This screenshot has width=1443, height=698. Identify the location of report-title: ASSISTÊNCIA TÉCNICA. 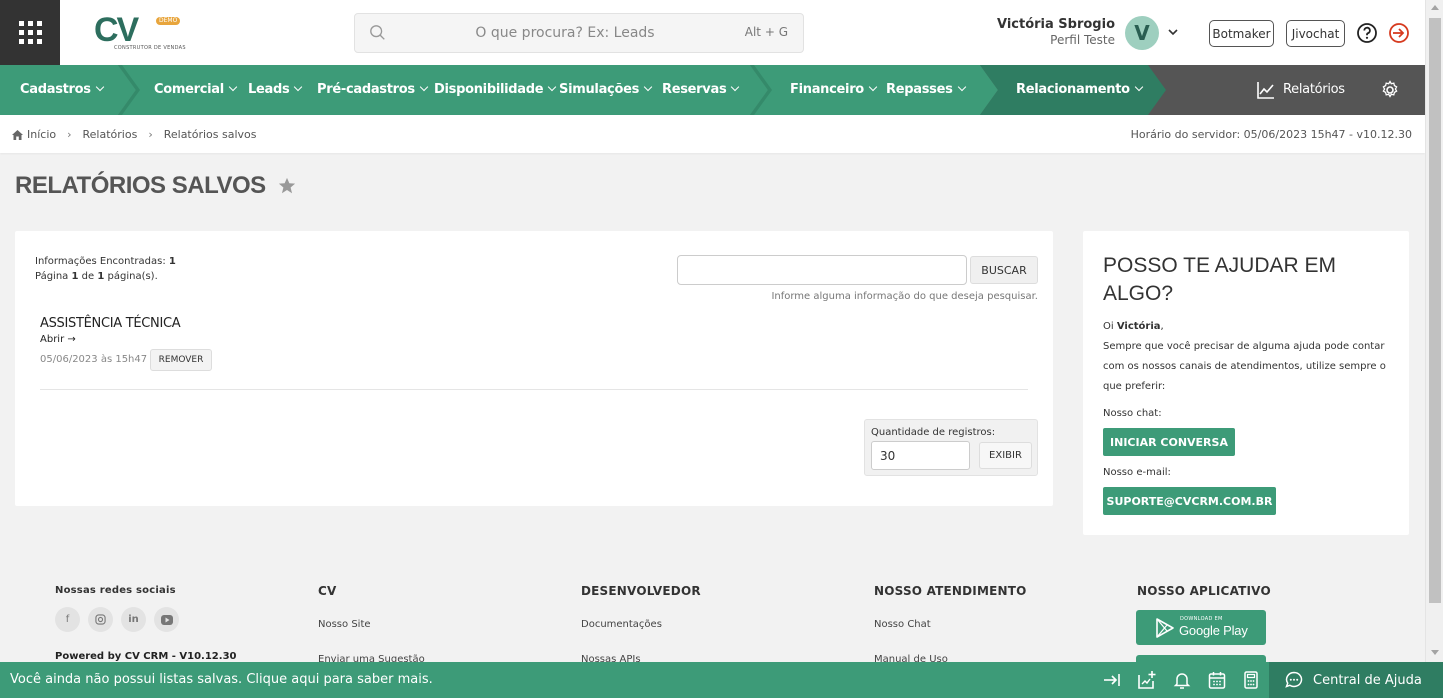
(110, 323).